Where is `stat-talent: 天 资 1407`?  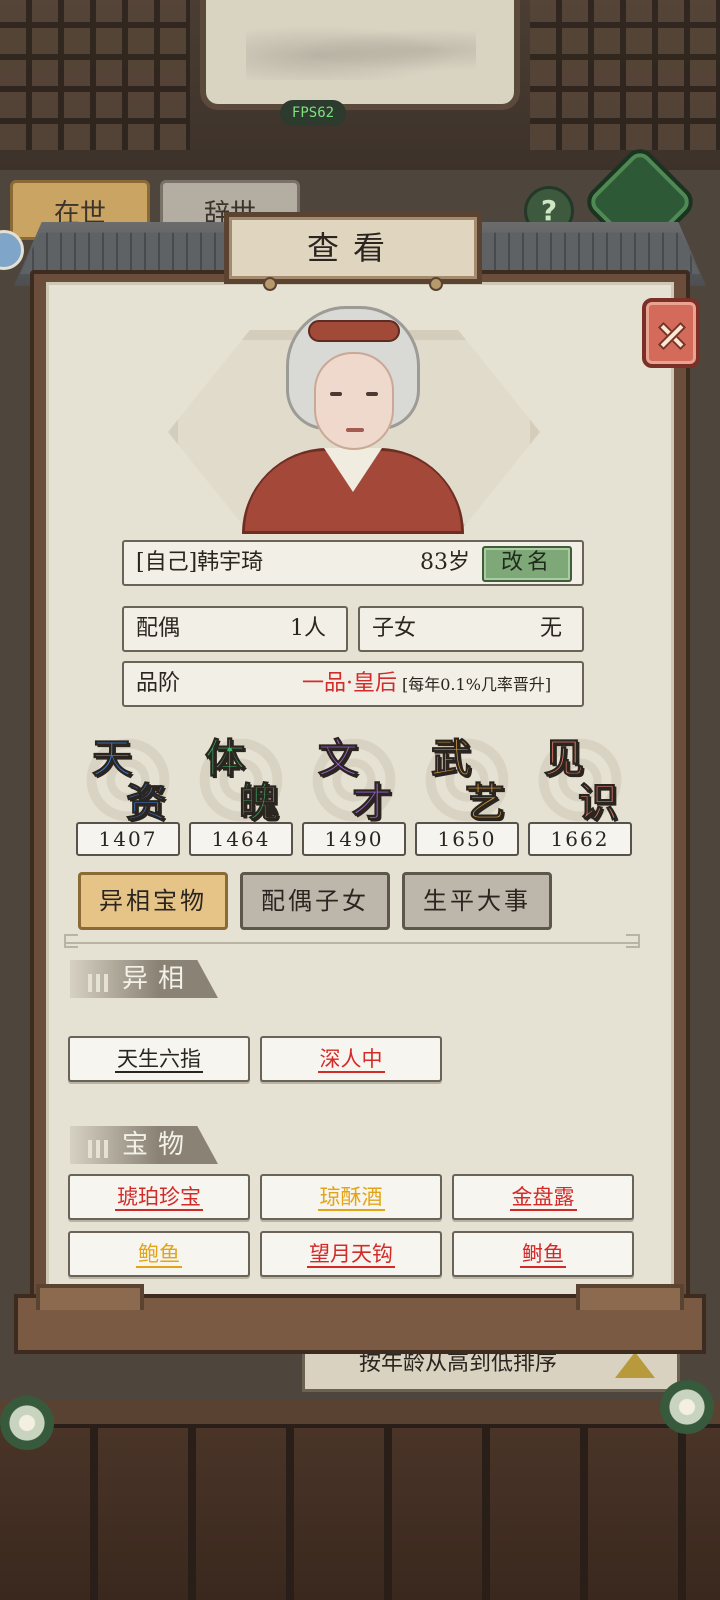
stat-talent: 天 资 1407 is located at coordinates (128, 792).